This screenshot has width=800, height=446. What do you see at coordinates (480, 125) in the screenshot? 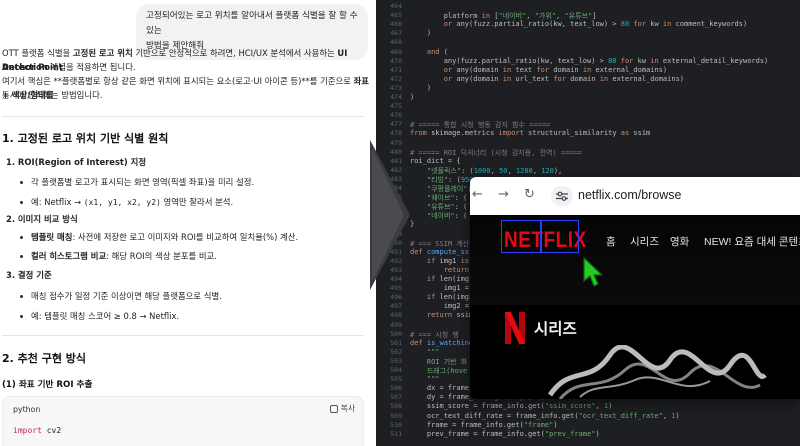
I see `code-token: # ===== 통합 시청 행동 감지 함수 =====` at bounding box center [480, 125].